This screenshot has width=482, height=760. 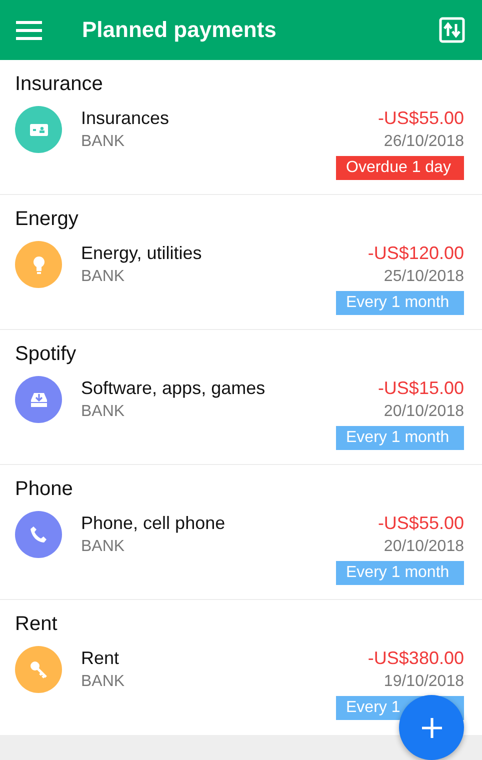 I want to click on category-name: Software, apps, games, so click(x=173, y=388).